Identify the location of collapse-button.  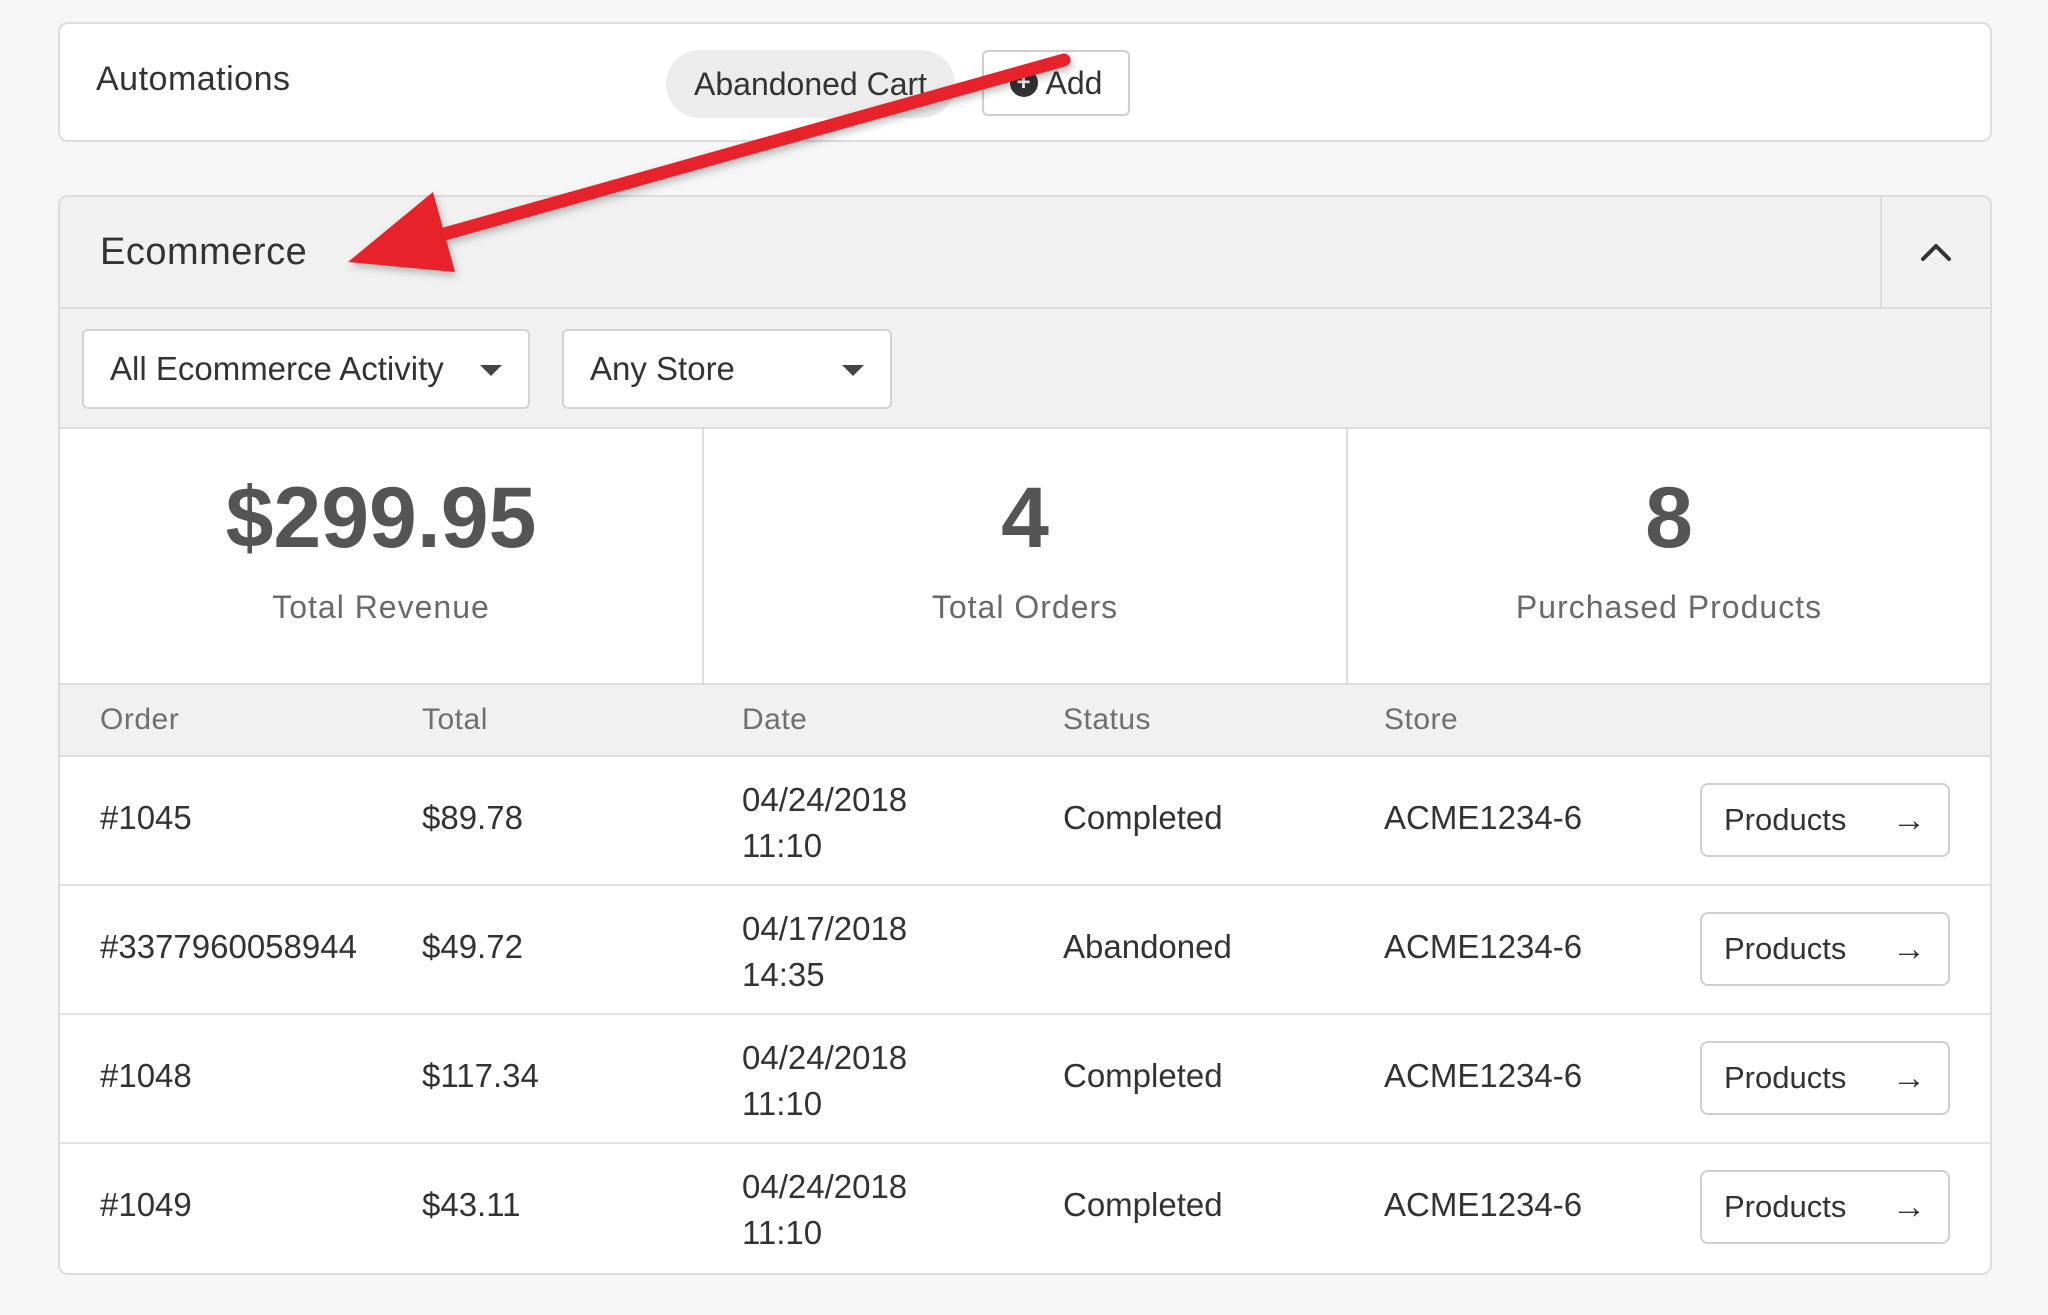
(1935, 252).